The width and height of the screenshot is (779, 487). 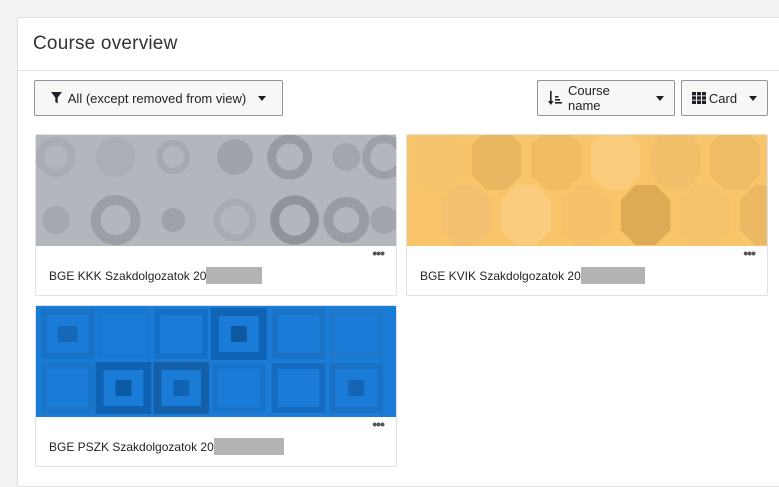 I want to click on card-footer: ••• BGE PSZK Szakdolgozatok 20, so click(x=216, y=441).